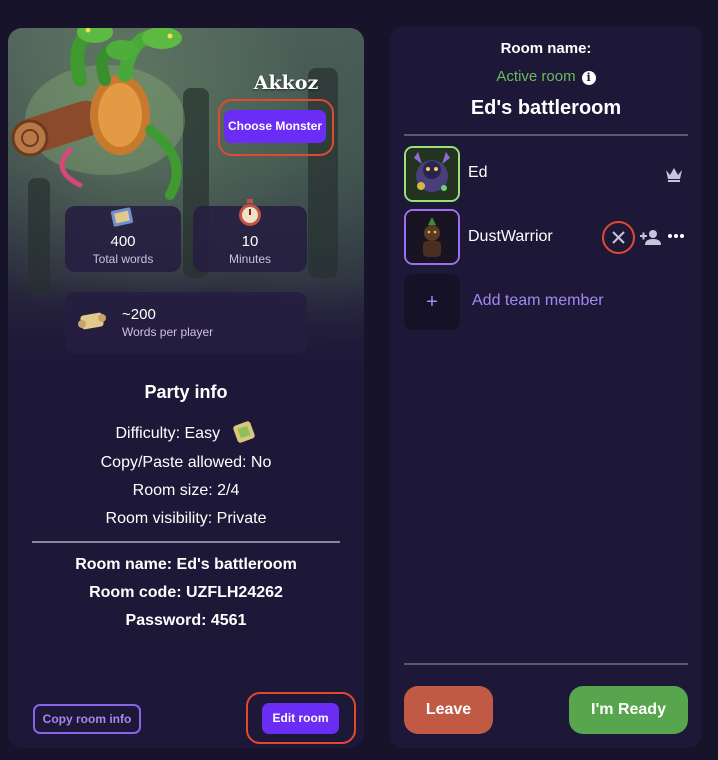 Image resolution: width=718 pixels, height=760 pixels. Describe the element at coordinates (186, 323) in the screenshot. I see `words-per-player-card: ~200 Words per player` at that location.